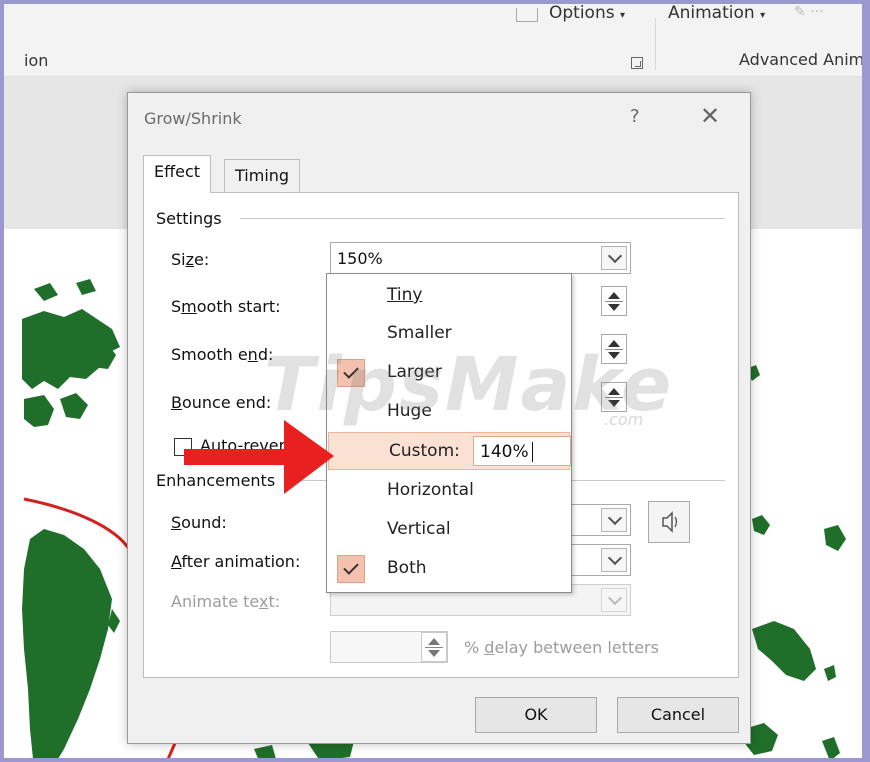 Image resolution: width=870 pixels, height=762 pixels. Describe the element at coordinates (637, 63) in the screenshot. I see `dialog-launcher-icon` at that location.